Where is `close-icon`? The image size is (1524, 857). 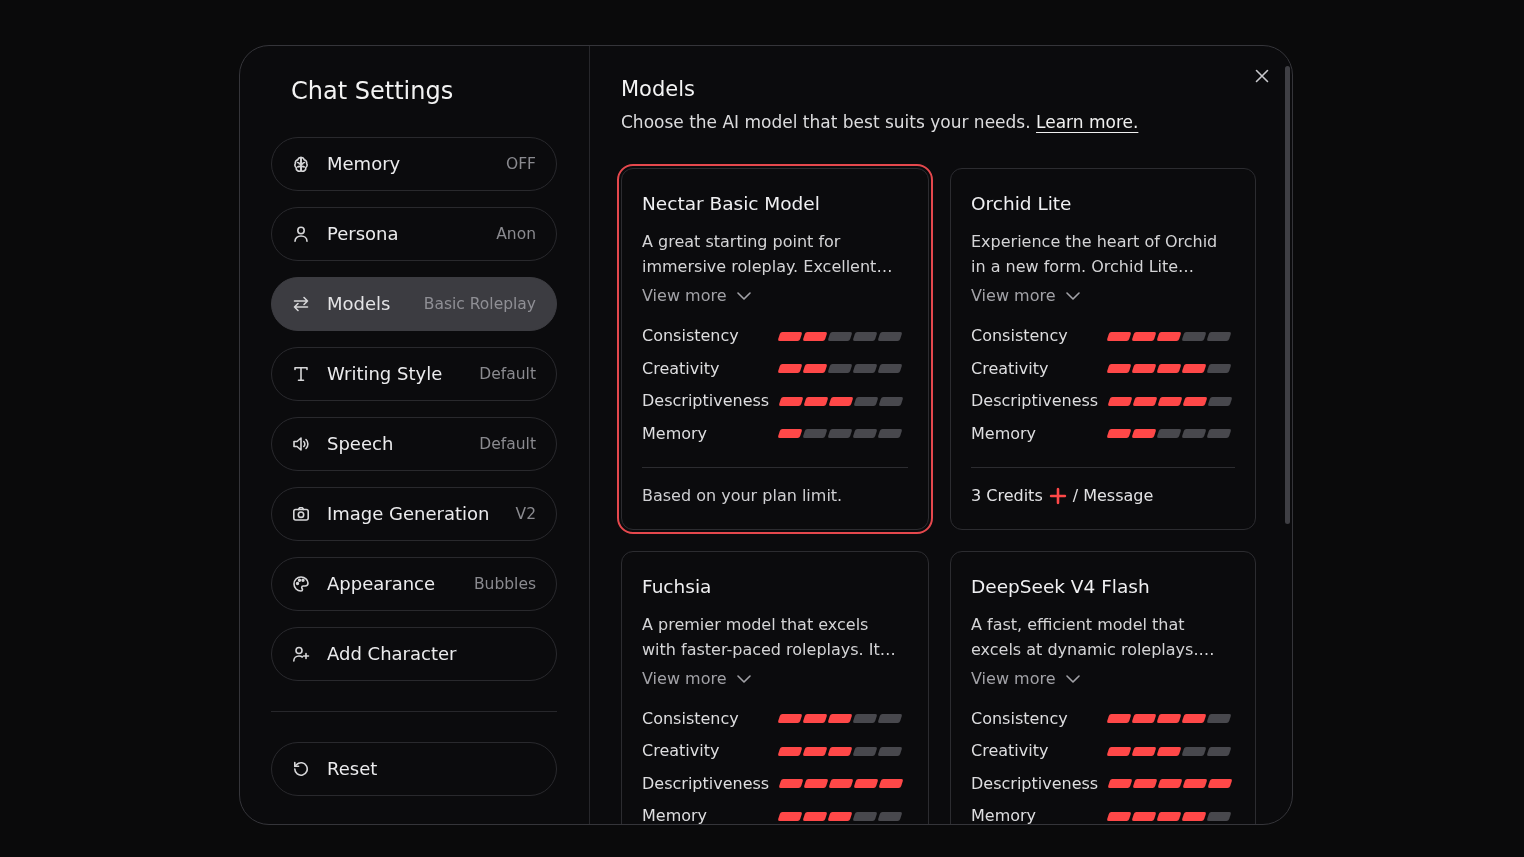 close-icon is located at coordinates (1262, 76).